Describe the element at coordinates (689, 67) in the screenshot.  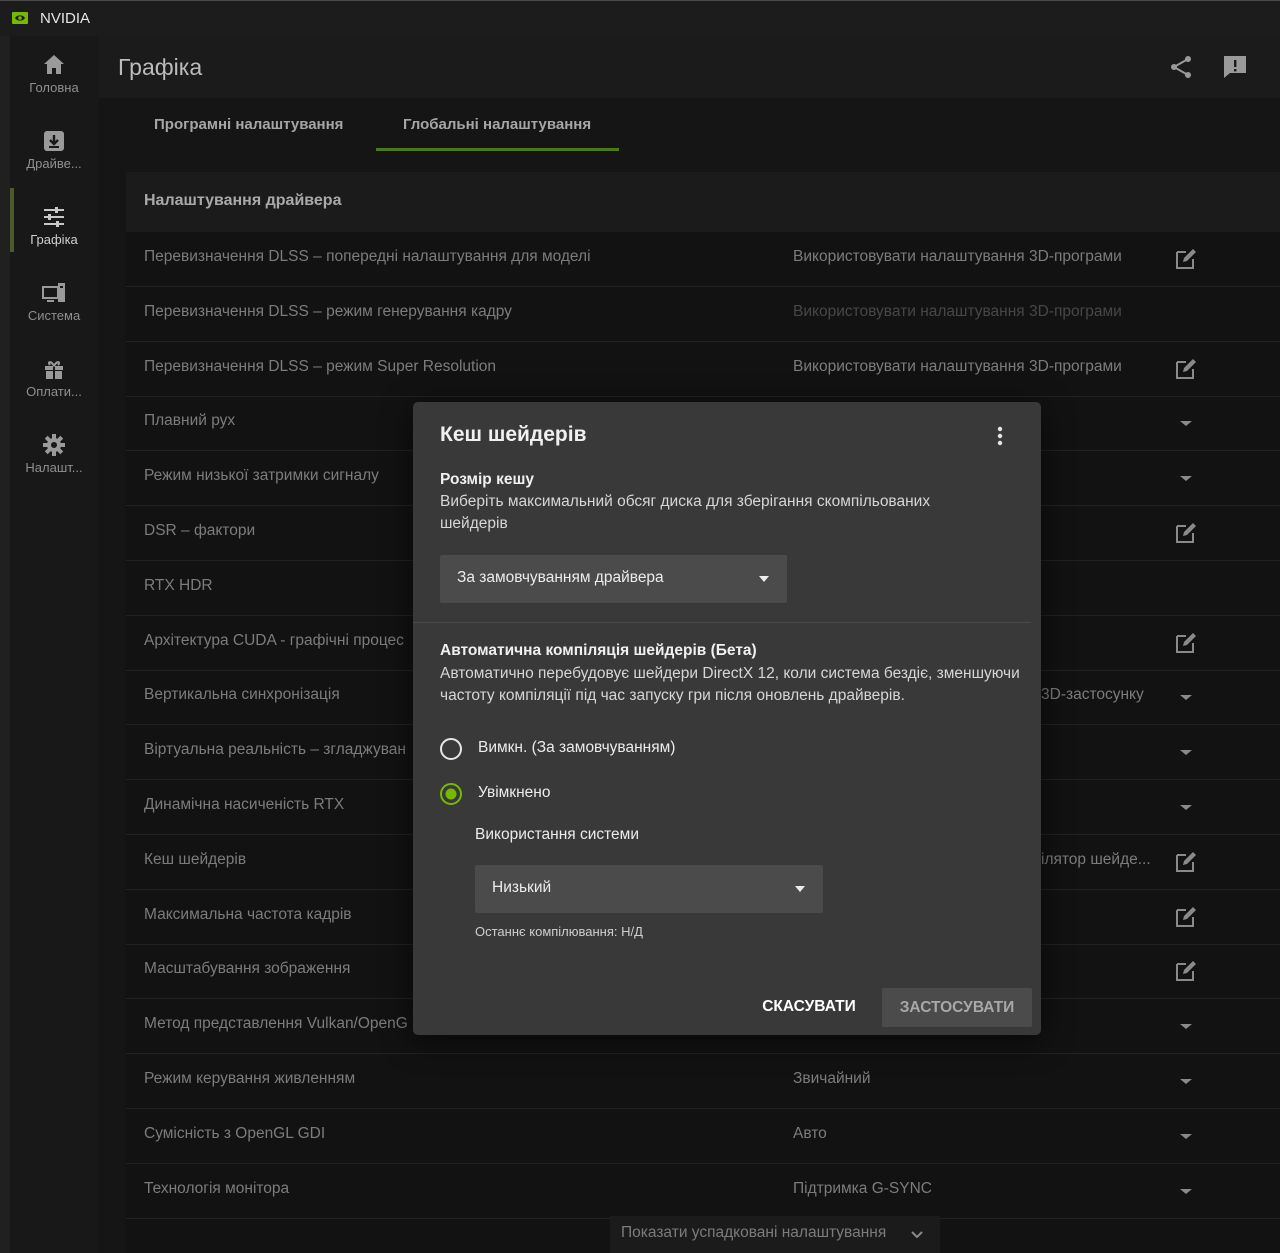
I see `page-header: Графіка` at that location.